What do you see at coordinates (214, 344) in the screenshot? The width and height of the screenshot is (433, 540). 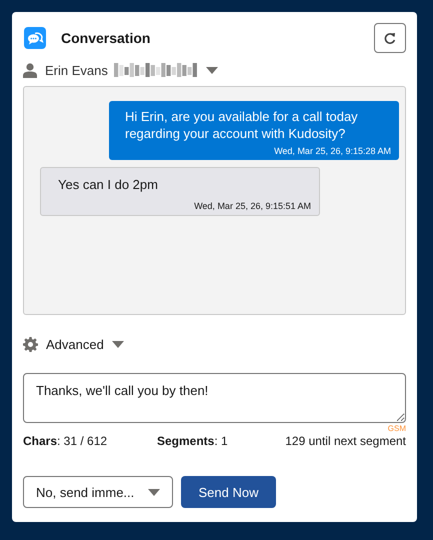 I see `advanced-toggle: Advanced` at bounding box center [214, 344].